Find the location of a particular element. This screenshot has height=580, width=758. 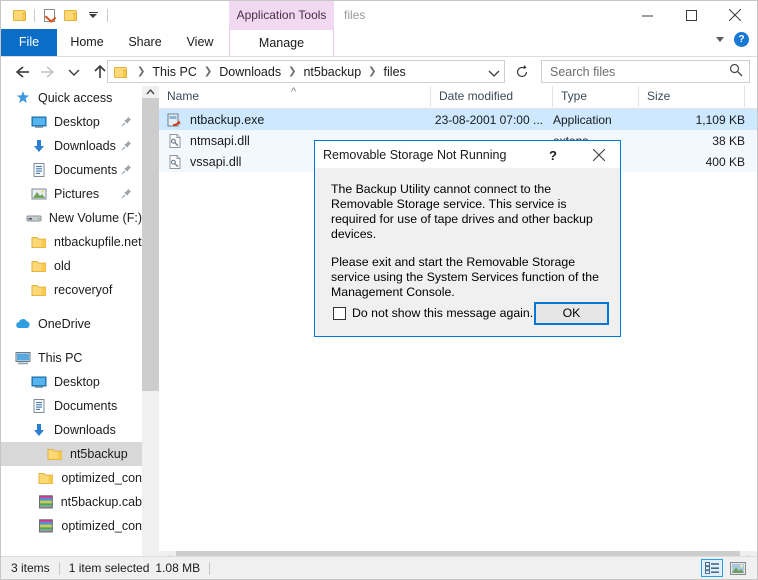

sidebar-item-new-volume-f: New Volume (F:) is located at coordinates (71, 218).